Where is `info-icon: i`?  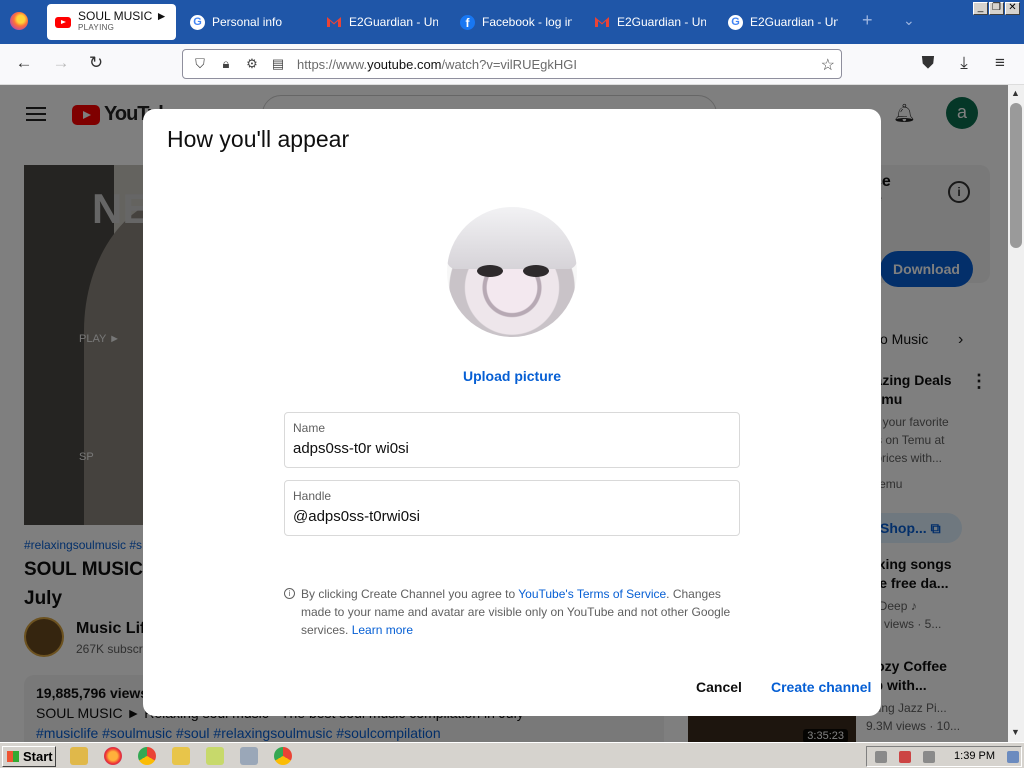
info-icon: i is located at coordinates (289, 593).